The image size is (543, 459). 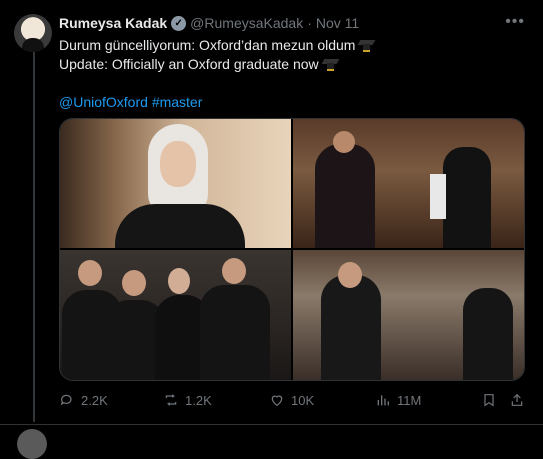 I want to click on reply-icon, so click(x=66, y=400).